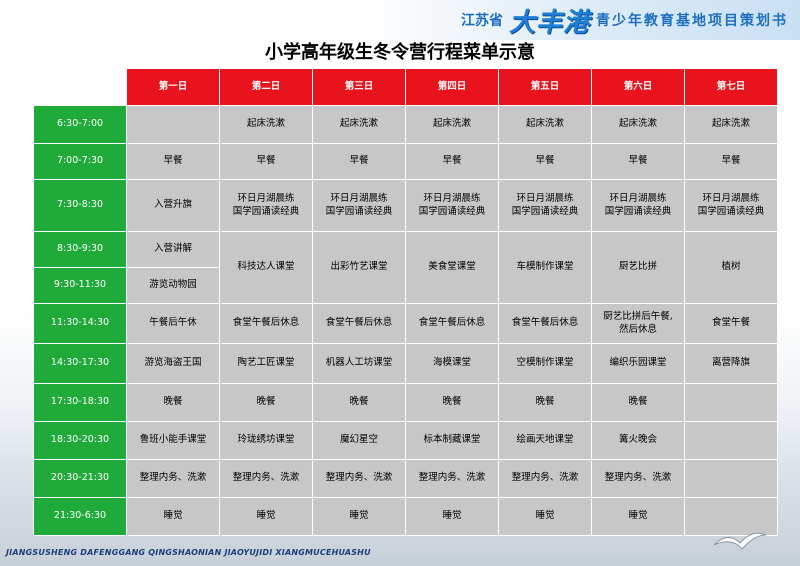  I want to click on activity-cell: 科技达人课堂, so click(266, 267).